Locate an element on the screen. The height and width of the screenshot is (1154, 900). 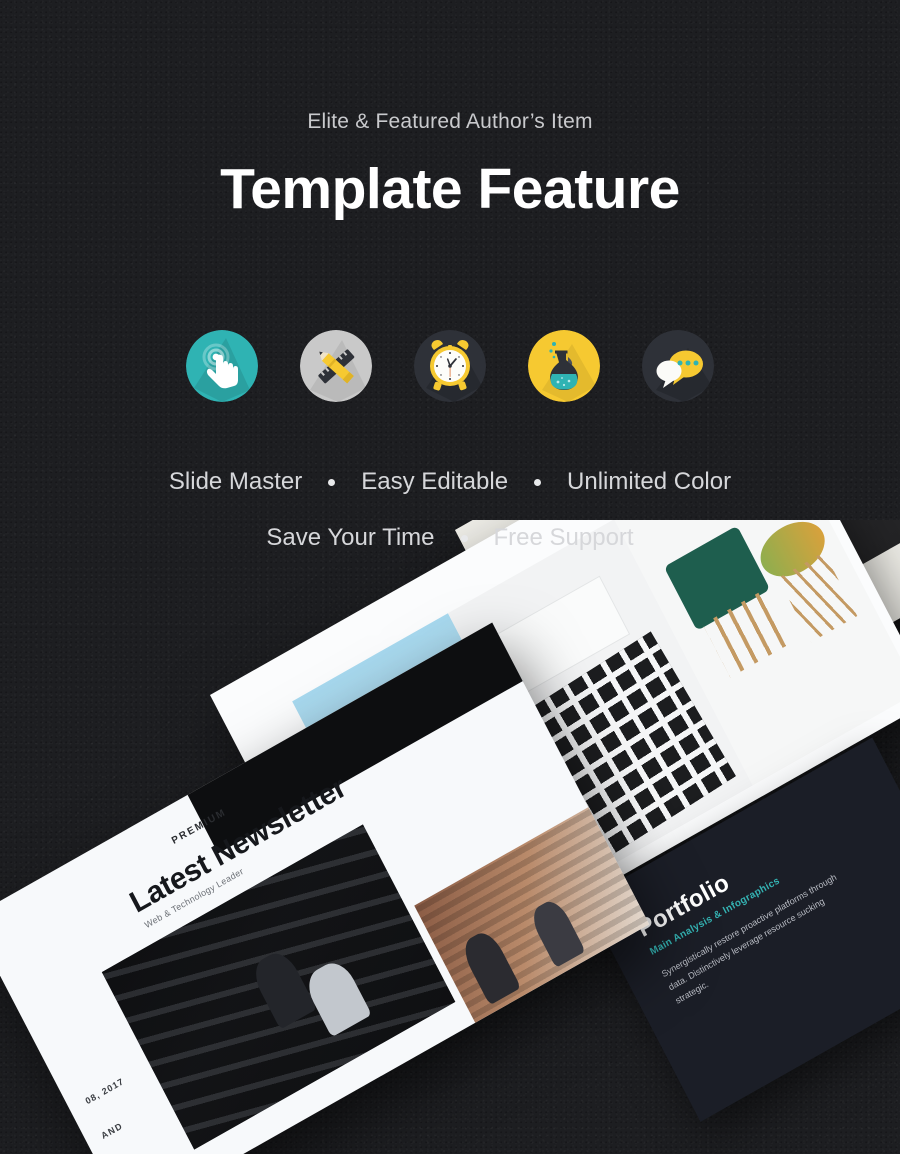
newsletter-kicker: AND is located at coordinates (112, 1130).